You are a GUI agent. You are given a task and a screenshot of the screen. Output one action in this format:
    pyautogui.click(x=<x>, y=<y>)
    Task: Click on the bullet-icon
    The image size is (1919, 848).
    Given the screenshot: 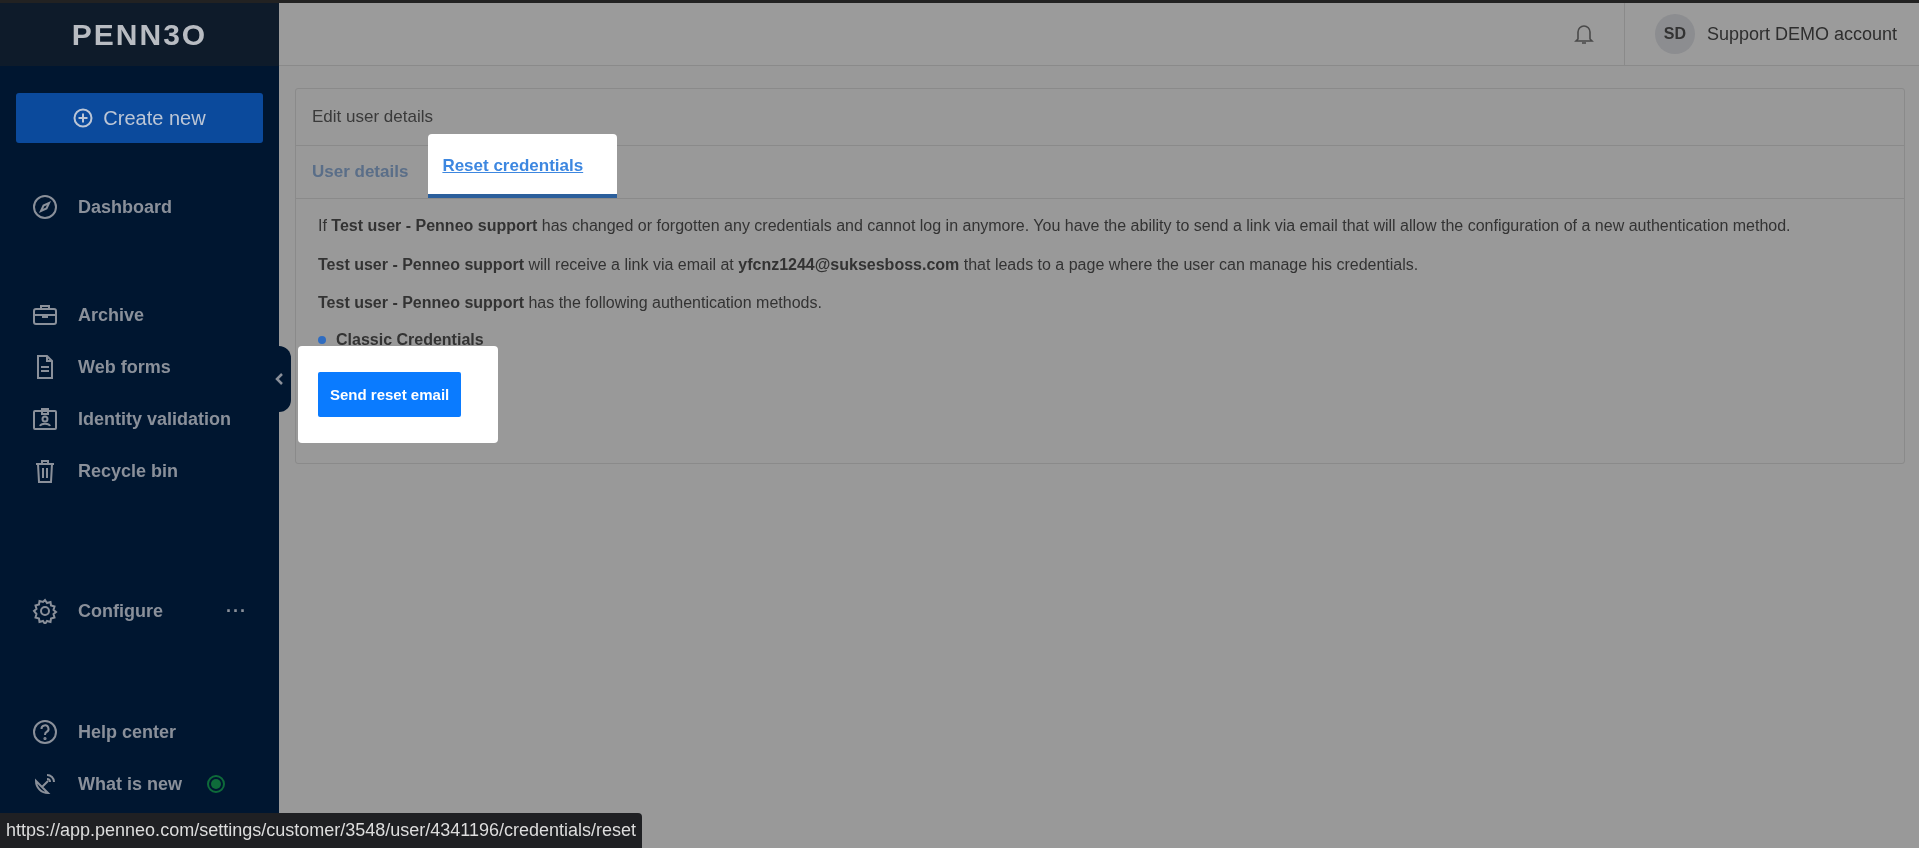 What is the action you would take?
    pyautogui.click(x=322, y=339)
    